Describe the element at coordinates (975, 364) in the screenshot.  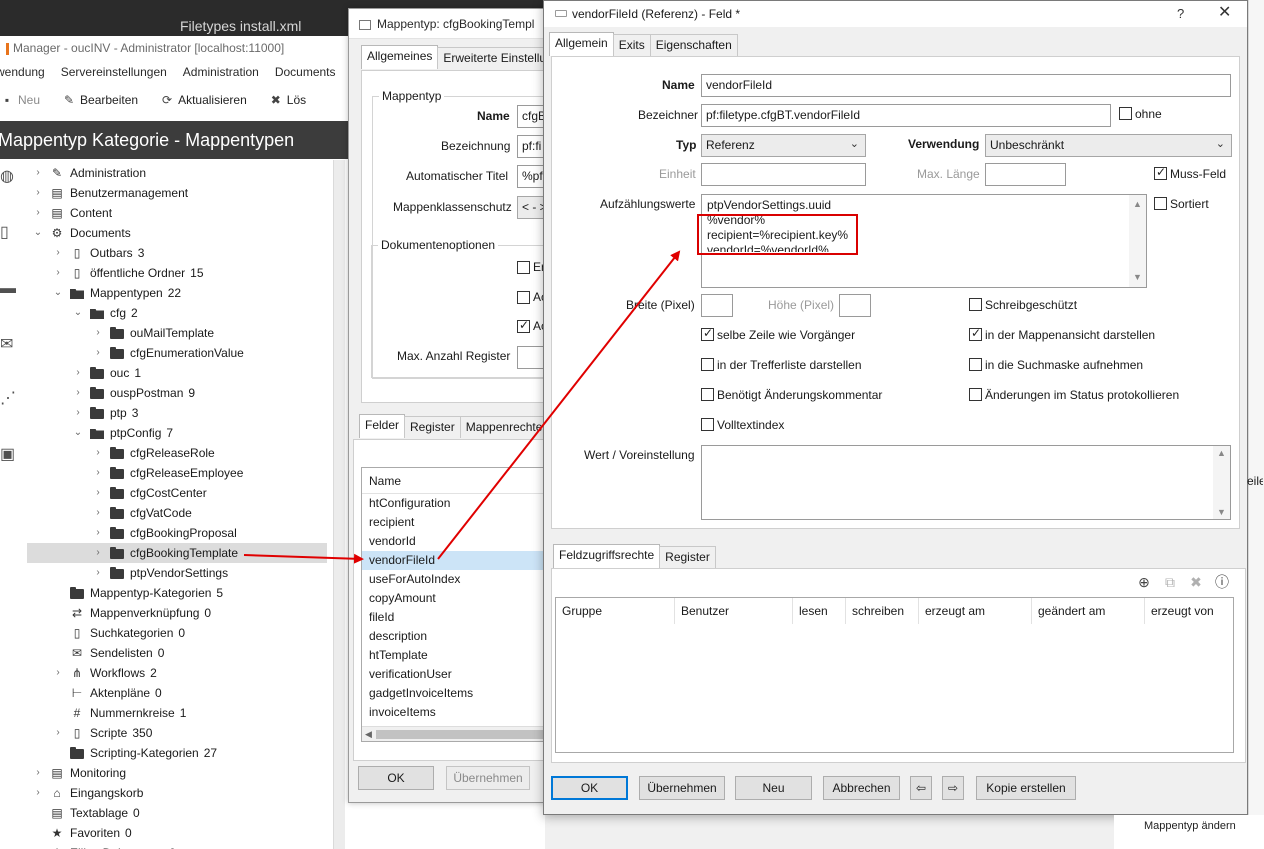
I see `suchmaske-checkbox` at that location.